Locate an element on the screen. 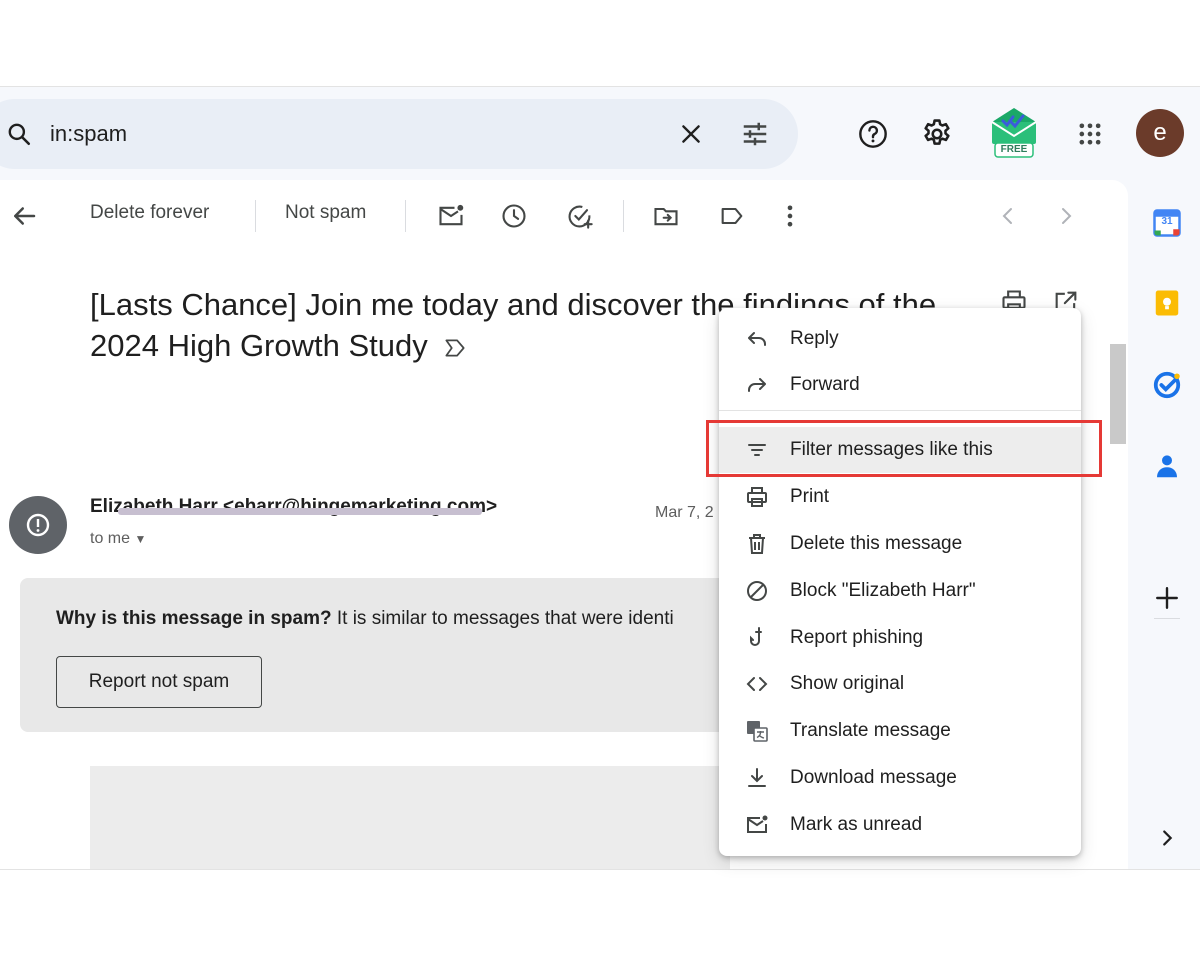  add-task-icon is located at coordinates (580, 216).